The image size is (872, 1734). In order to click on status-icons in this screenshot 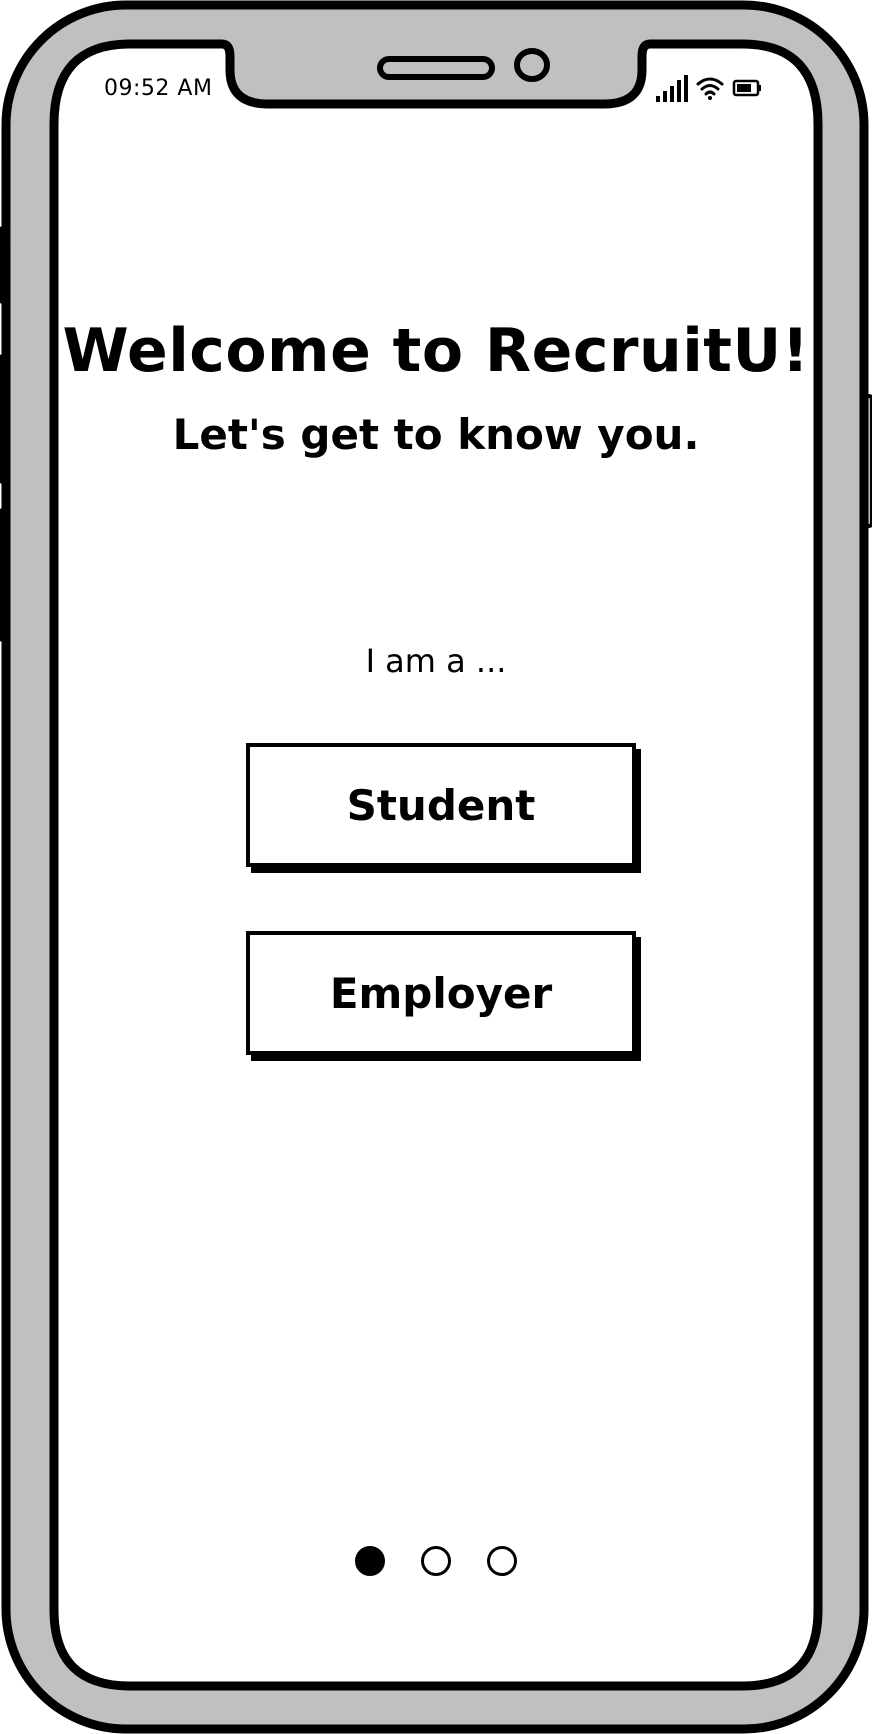, I will do `click(707, 88)`.